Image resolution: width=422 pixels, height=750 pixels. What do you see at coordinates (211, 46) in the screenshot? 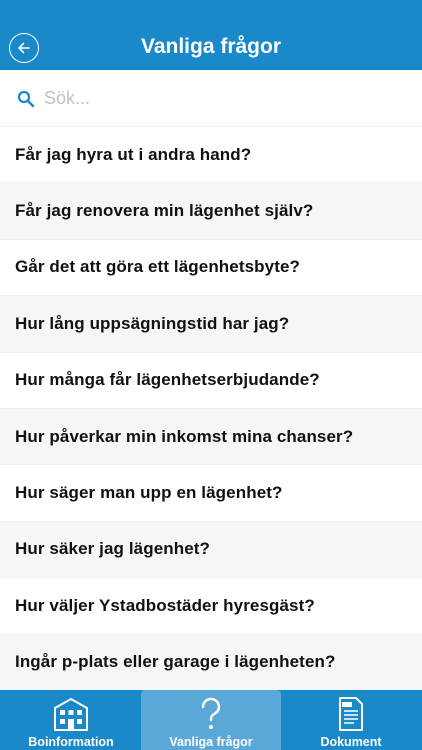
I see `page-title: Vanliga frågor` at bounding box center [211, 46].